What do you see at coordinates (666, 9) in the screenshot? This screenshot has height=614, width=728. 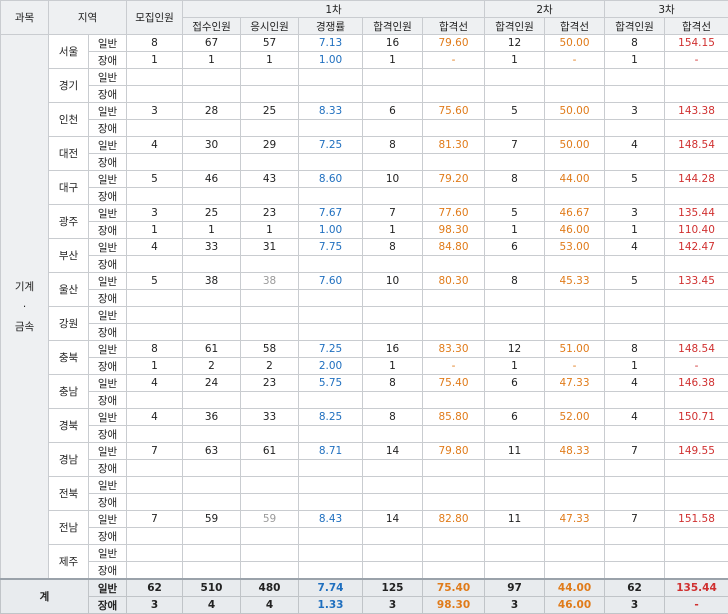 I see `header-round3: 3차` at bounding box center [666, 9].